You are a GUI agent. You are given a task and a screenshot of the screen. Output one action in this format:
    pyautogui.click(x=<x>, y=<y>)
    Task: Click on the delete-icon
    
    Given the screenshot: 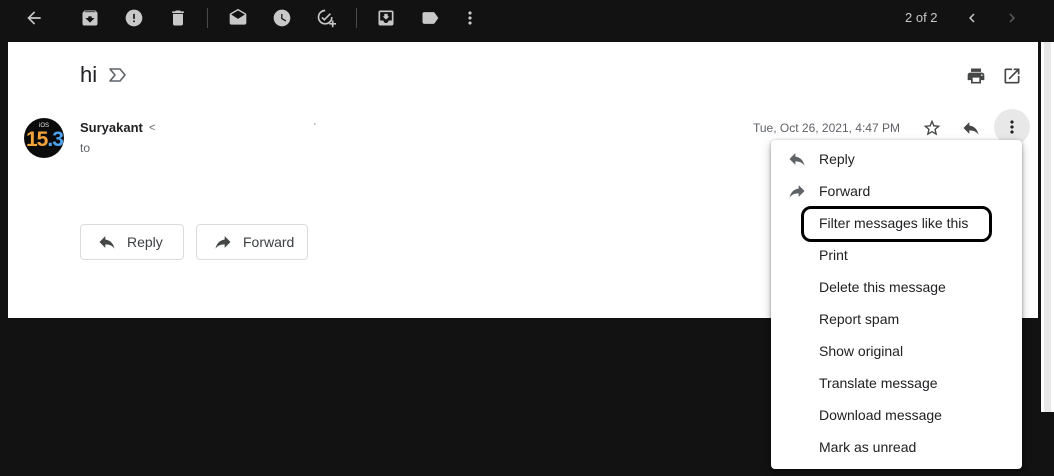 What is the action you would take?
    pyautogui.click(x=178, y=18)
    